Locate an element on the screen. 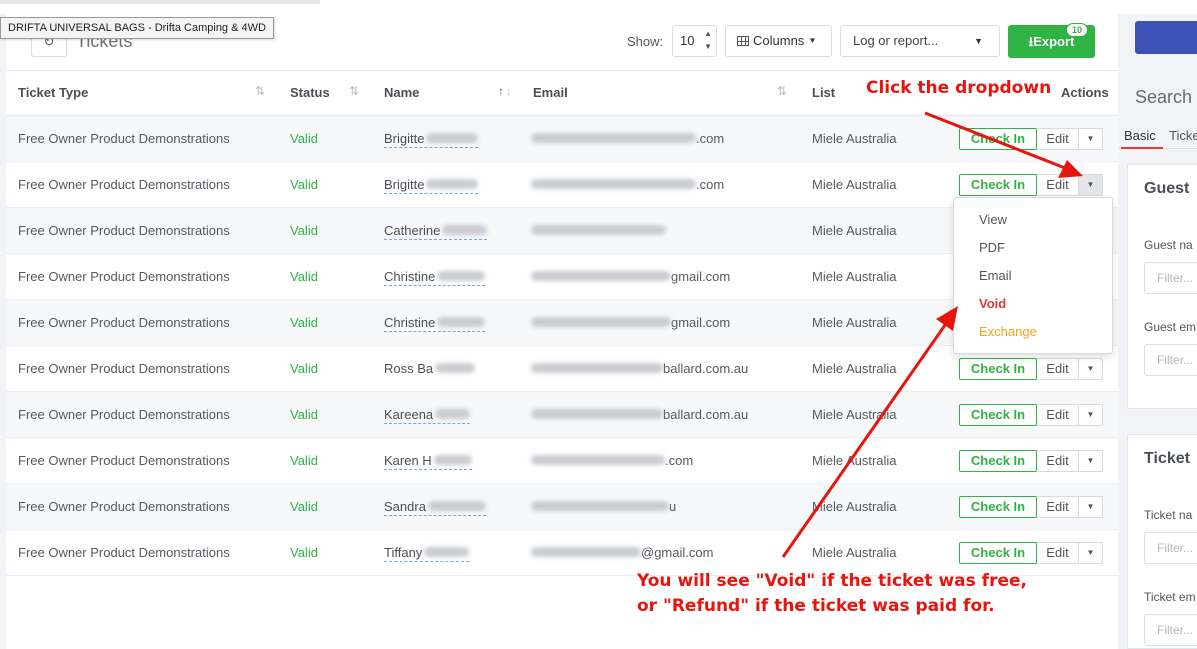 The width and height of the screenshot is (1197, 649). annotation-click-dropdown: Click the dropdown is located at coordinates (959, 88).